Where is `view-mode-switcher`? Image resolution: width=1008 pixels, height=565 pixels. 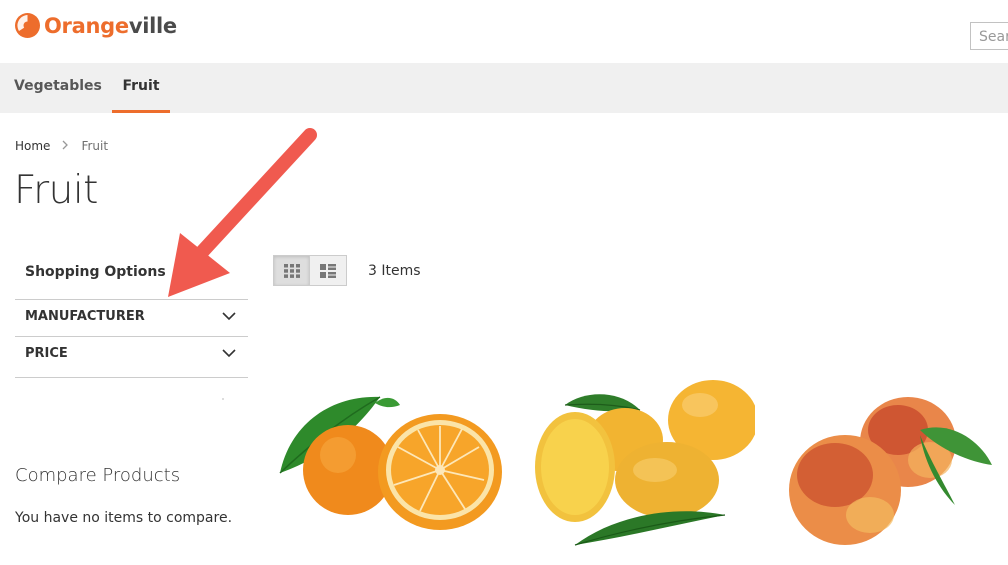
view-mode-switcher is located at coordinates (310, 270).